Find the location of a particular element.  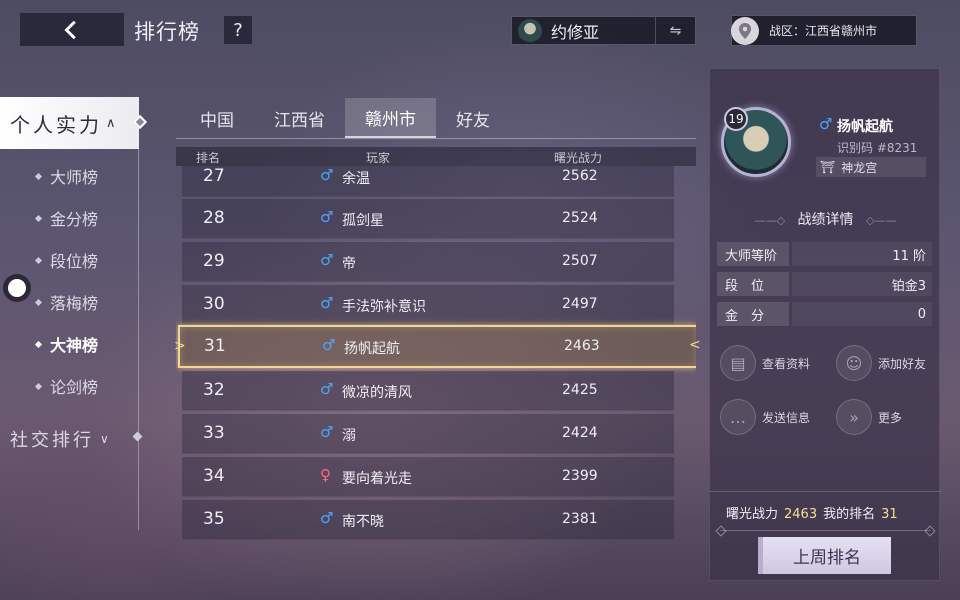

guild-icon: ⛩ is located at coordinates (828, 167).